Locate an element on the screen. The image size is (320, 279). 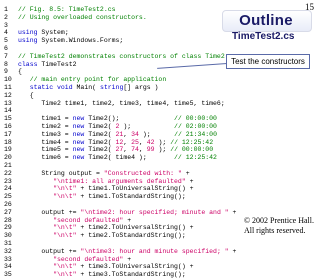
code-token: System; is located at coordinates (53, 33).